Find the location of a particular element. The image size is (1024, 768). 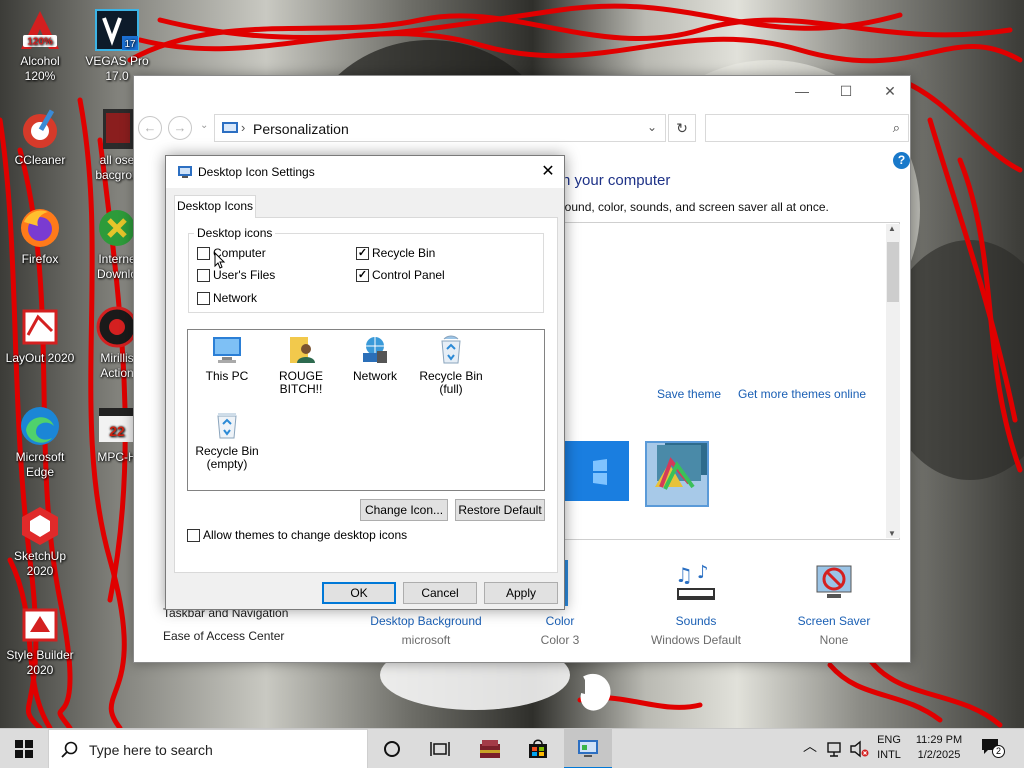

breadcrumb-personalization: Personalization is located at coordinates (301, 129).